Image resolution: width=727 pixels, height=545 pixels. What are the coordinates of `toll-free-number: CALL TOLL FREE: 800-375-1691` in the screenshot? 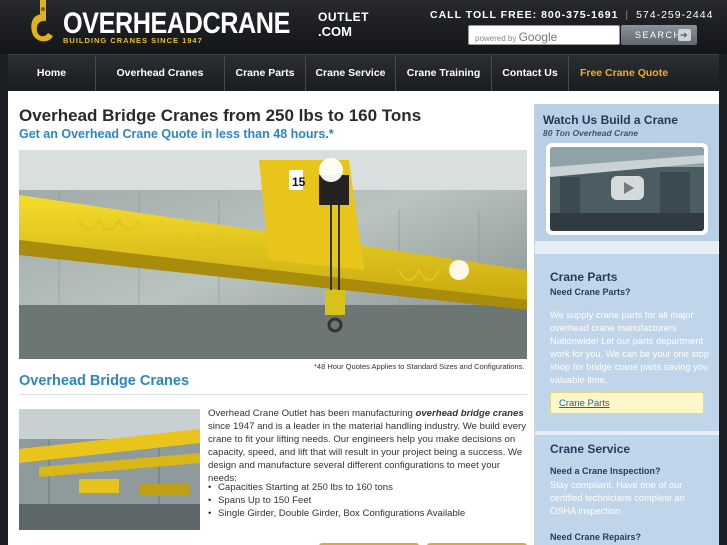 It's located at (524, 15).